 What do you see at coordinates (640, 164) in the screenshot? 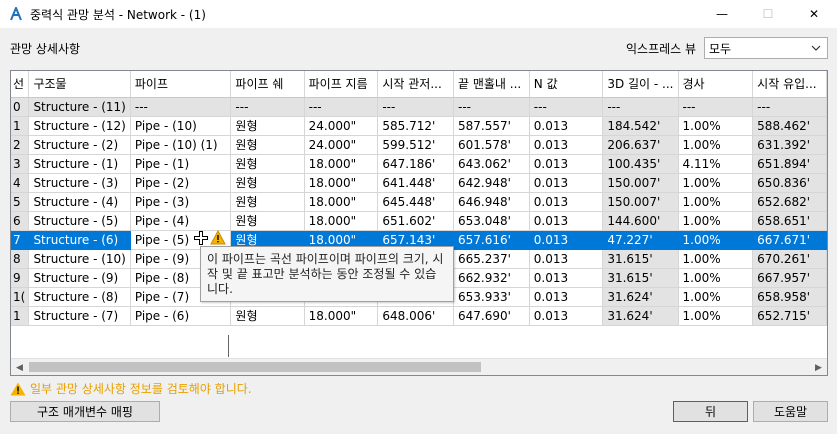
I see `table-cell: 100.435'` at bounding box center [640, 164].